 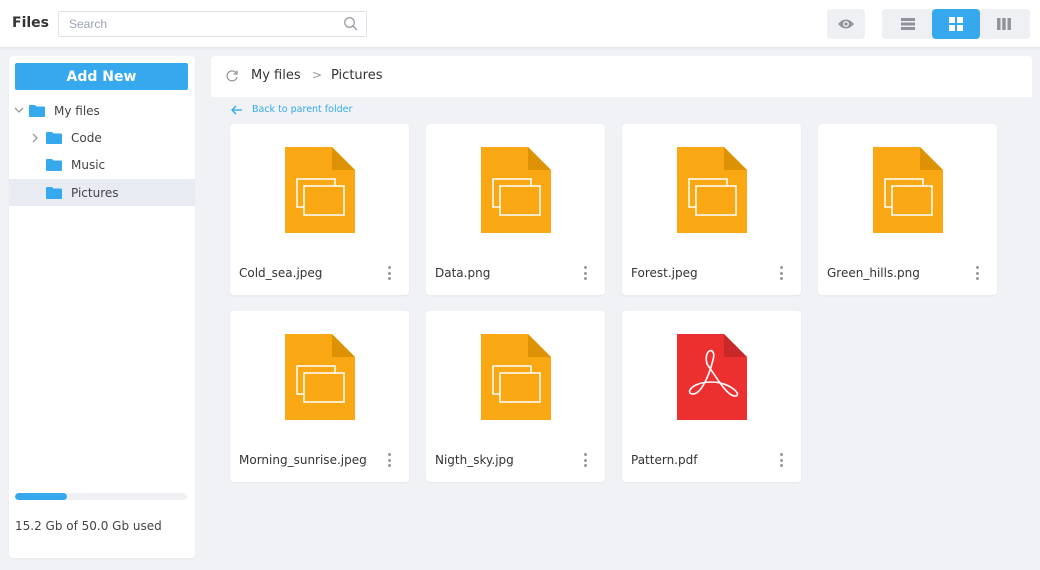 I want to click on columns-view-icon, so click(x=1004, y=24).